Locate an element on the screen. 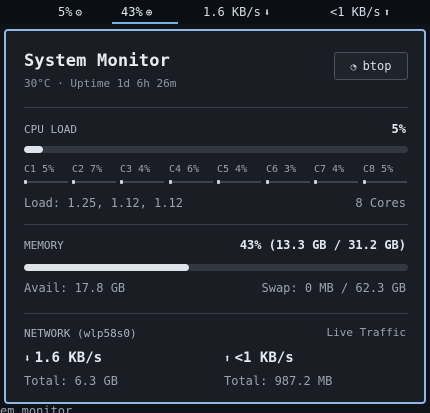 This screenshot has height=413, width=430. memory-bar is located at coordinates (216, 267).